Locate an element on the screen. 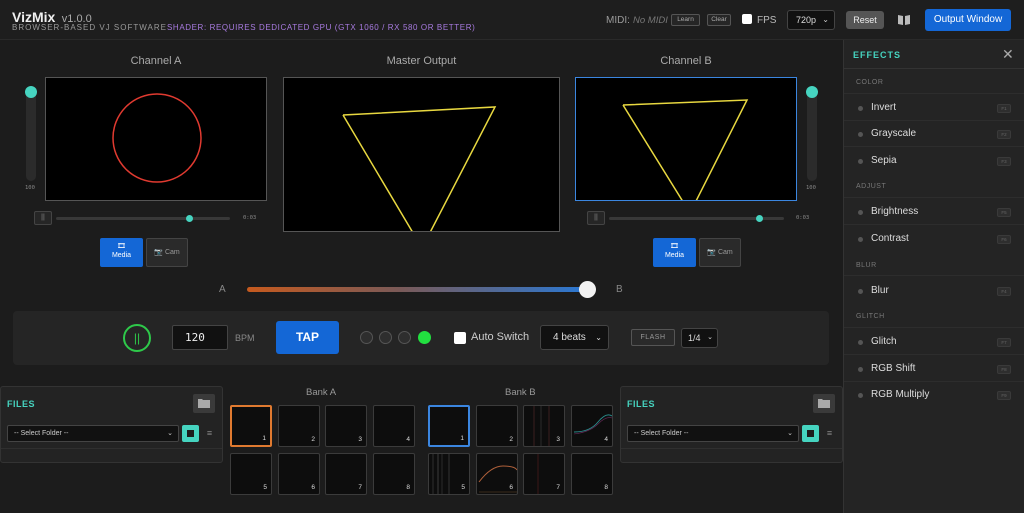 This screenshot has height=513, width=1024. effect-shortcut: F5 is located at coordinates (1004, 212).